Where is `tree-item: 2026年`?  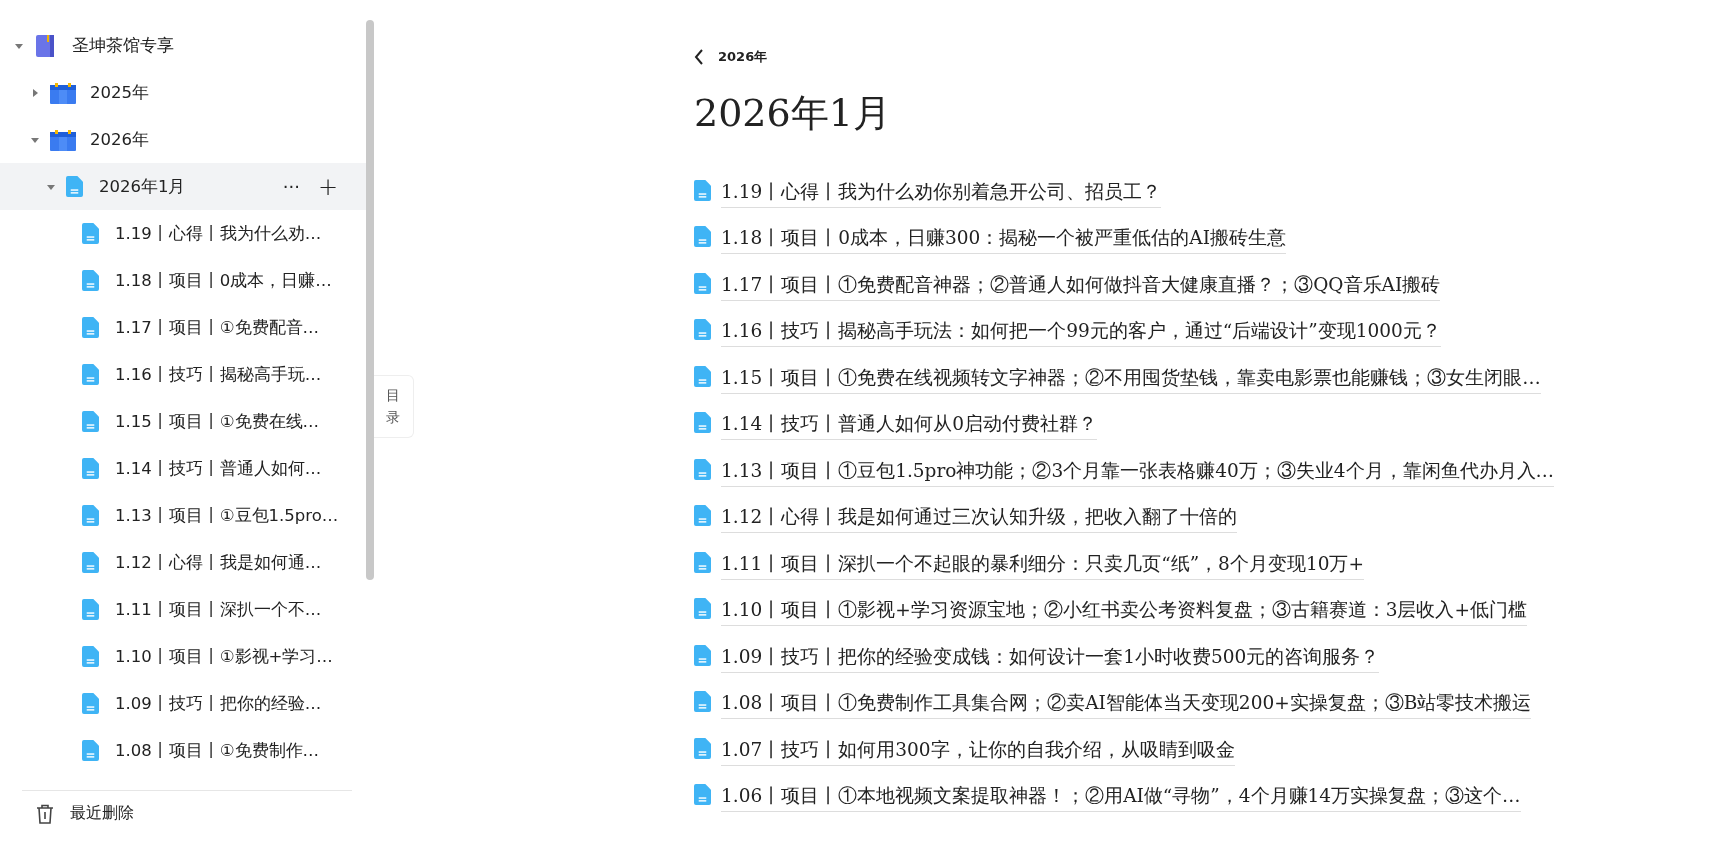
tree-item: 2026年 is located at coordinates (183, 139).